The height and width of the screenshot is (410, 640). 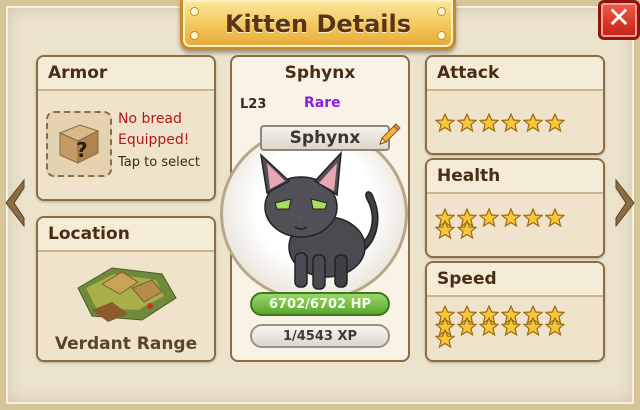 I want to click on rename-button, so click(x=389, y=135).